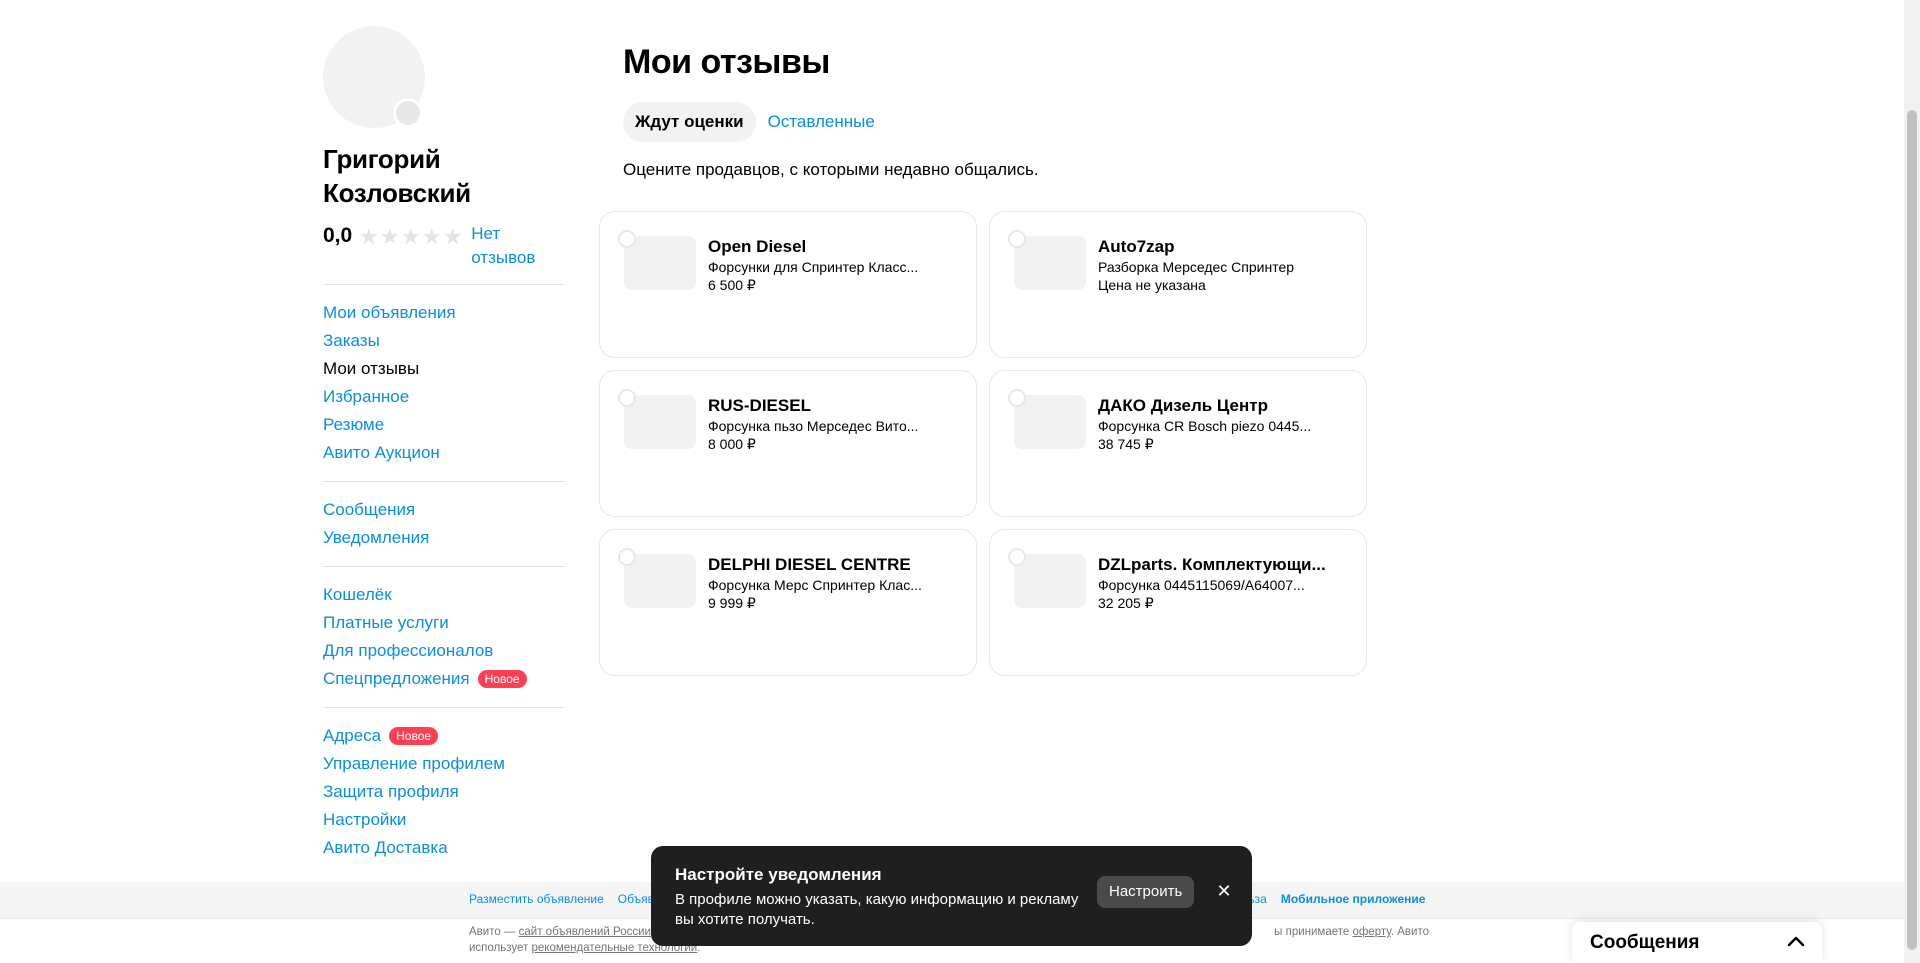 Image resolution: width=1920 pixels, height=963 pixels. What do you see at coordinates (444, 792) in the screenshot?
I see `nav-item-profile-protection: Защита профиля` at bounding box center [444, 792].